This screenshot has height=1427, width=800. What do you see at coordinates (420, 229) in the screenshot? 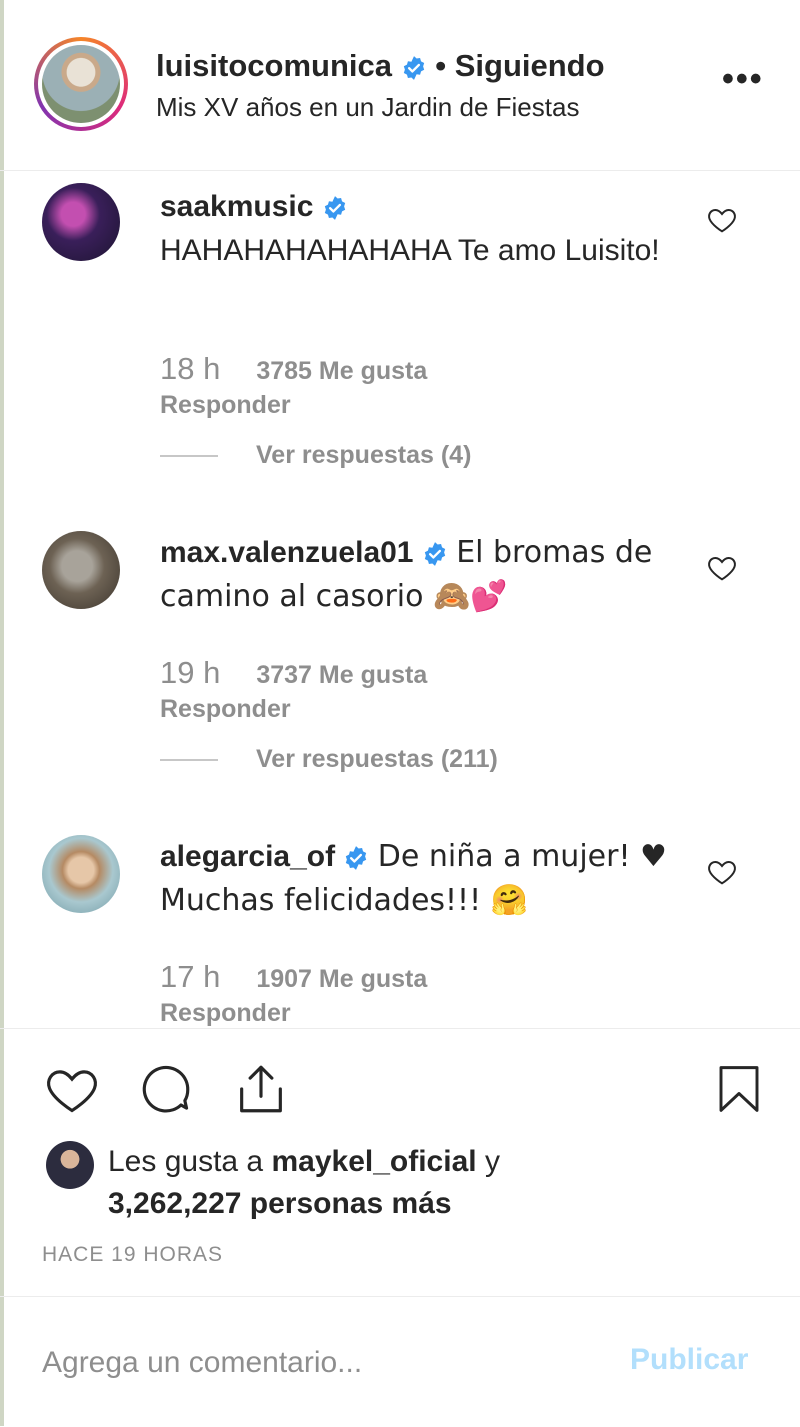
I see `comment-body: saakmusic HAHAHAHAHAHAHA Te amo Luisito!` at bounding box center [420, 229].